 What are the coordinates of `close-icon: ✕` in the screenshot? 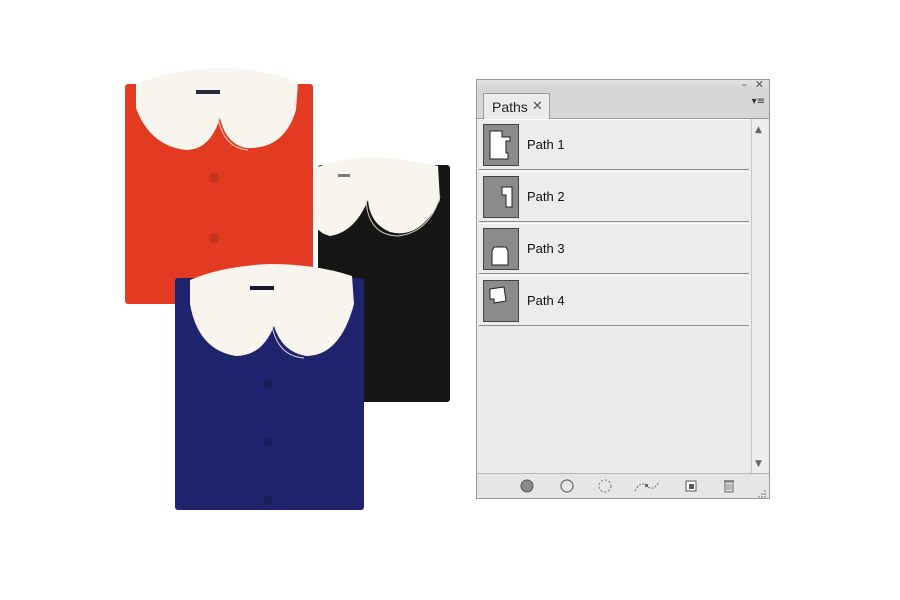 It's located at (537, 106).